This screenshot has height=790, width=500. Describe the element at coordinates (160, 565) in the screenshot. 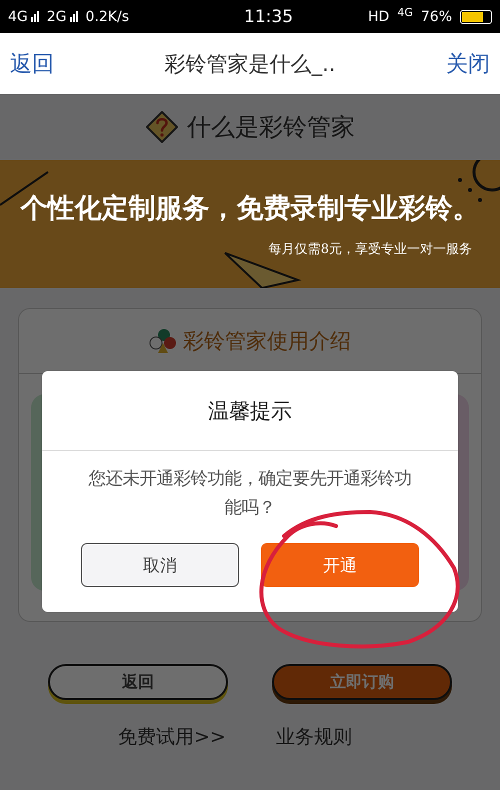

I see `cancel-button: 取消` at that location.